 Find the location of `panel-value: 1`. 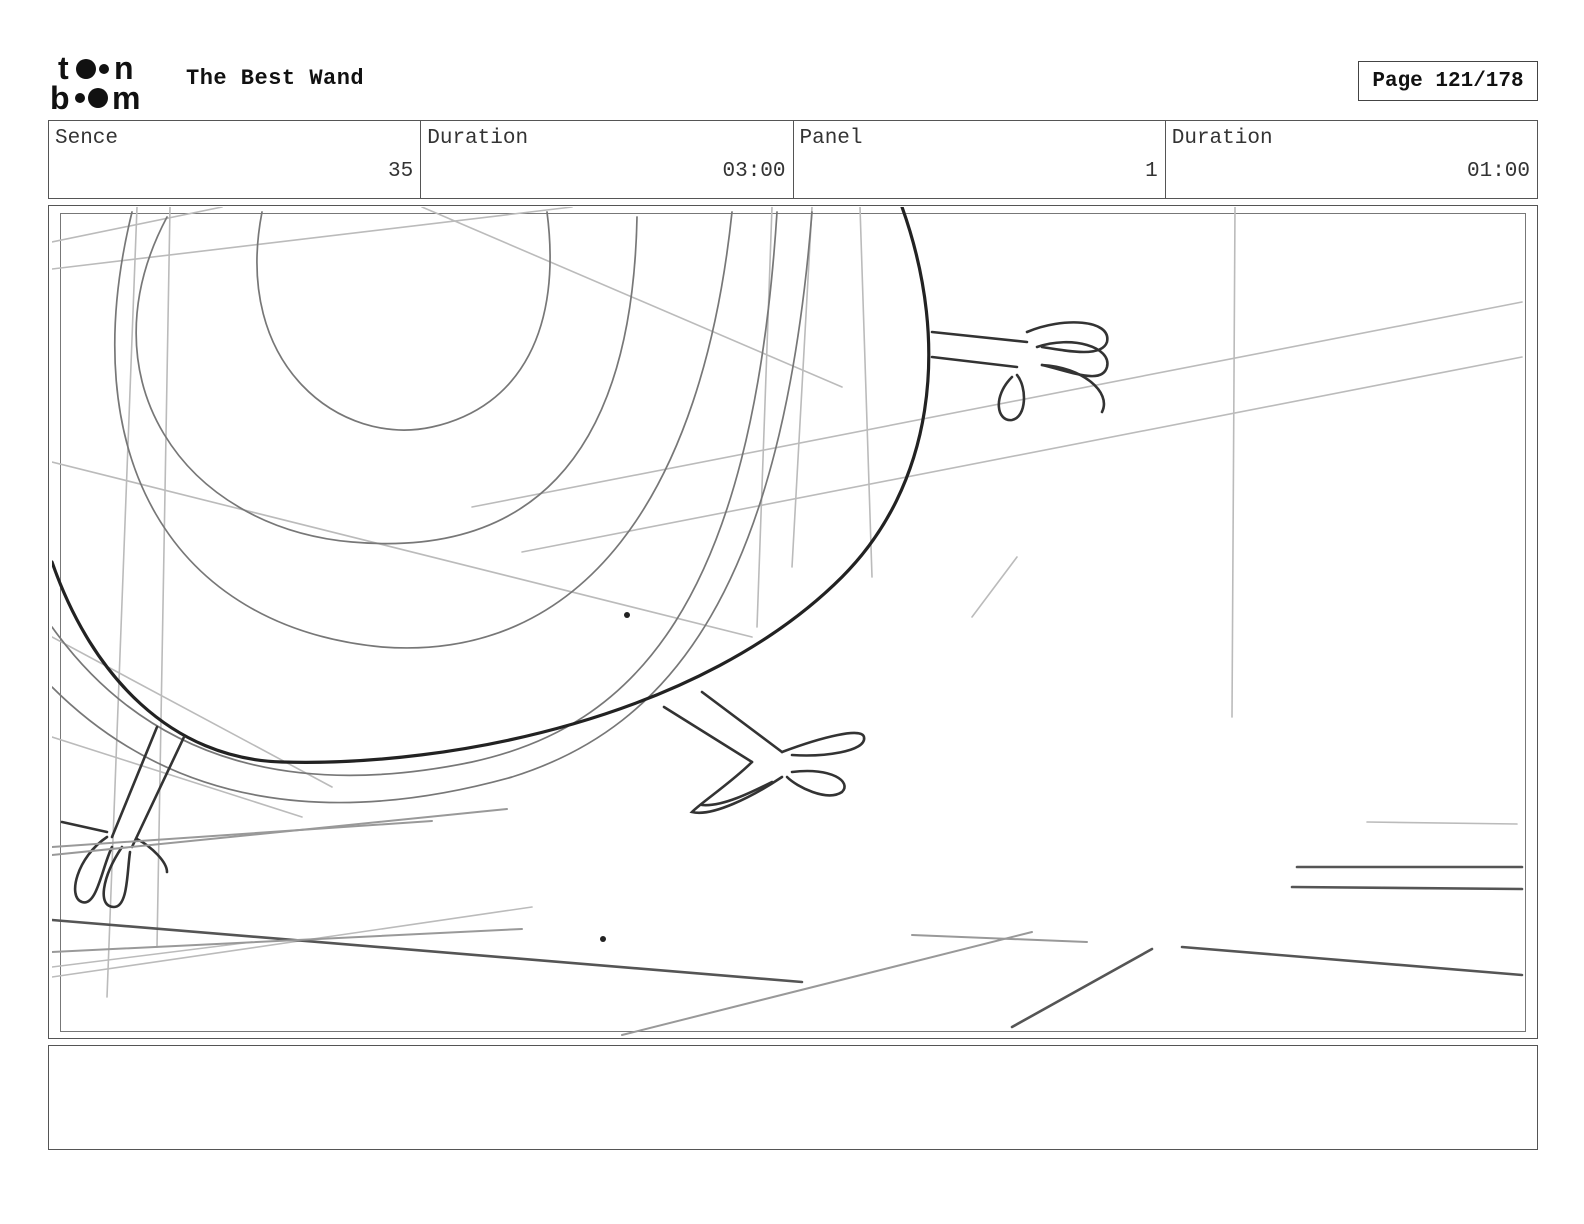

panel-value: 1 is located at coordinates (1151, 171).